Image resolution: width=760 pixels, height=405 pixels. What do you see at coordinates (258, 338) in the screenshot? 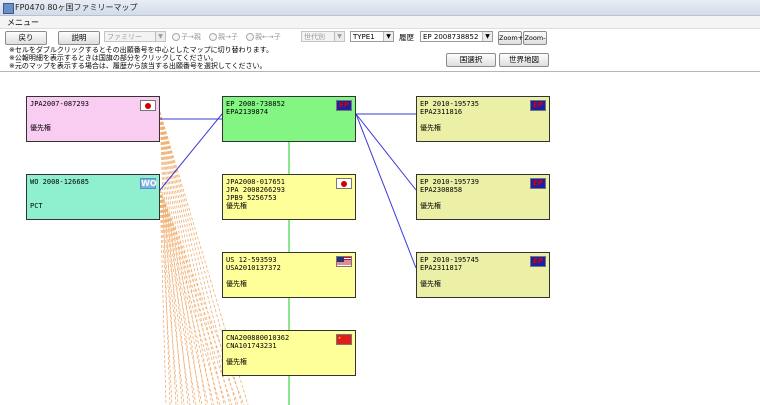
I see `application-number: CNA200880010362` at bounding box center [258, 338].